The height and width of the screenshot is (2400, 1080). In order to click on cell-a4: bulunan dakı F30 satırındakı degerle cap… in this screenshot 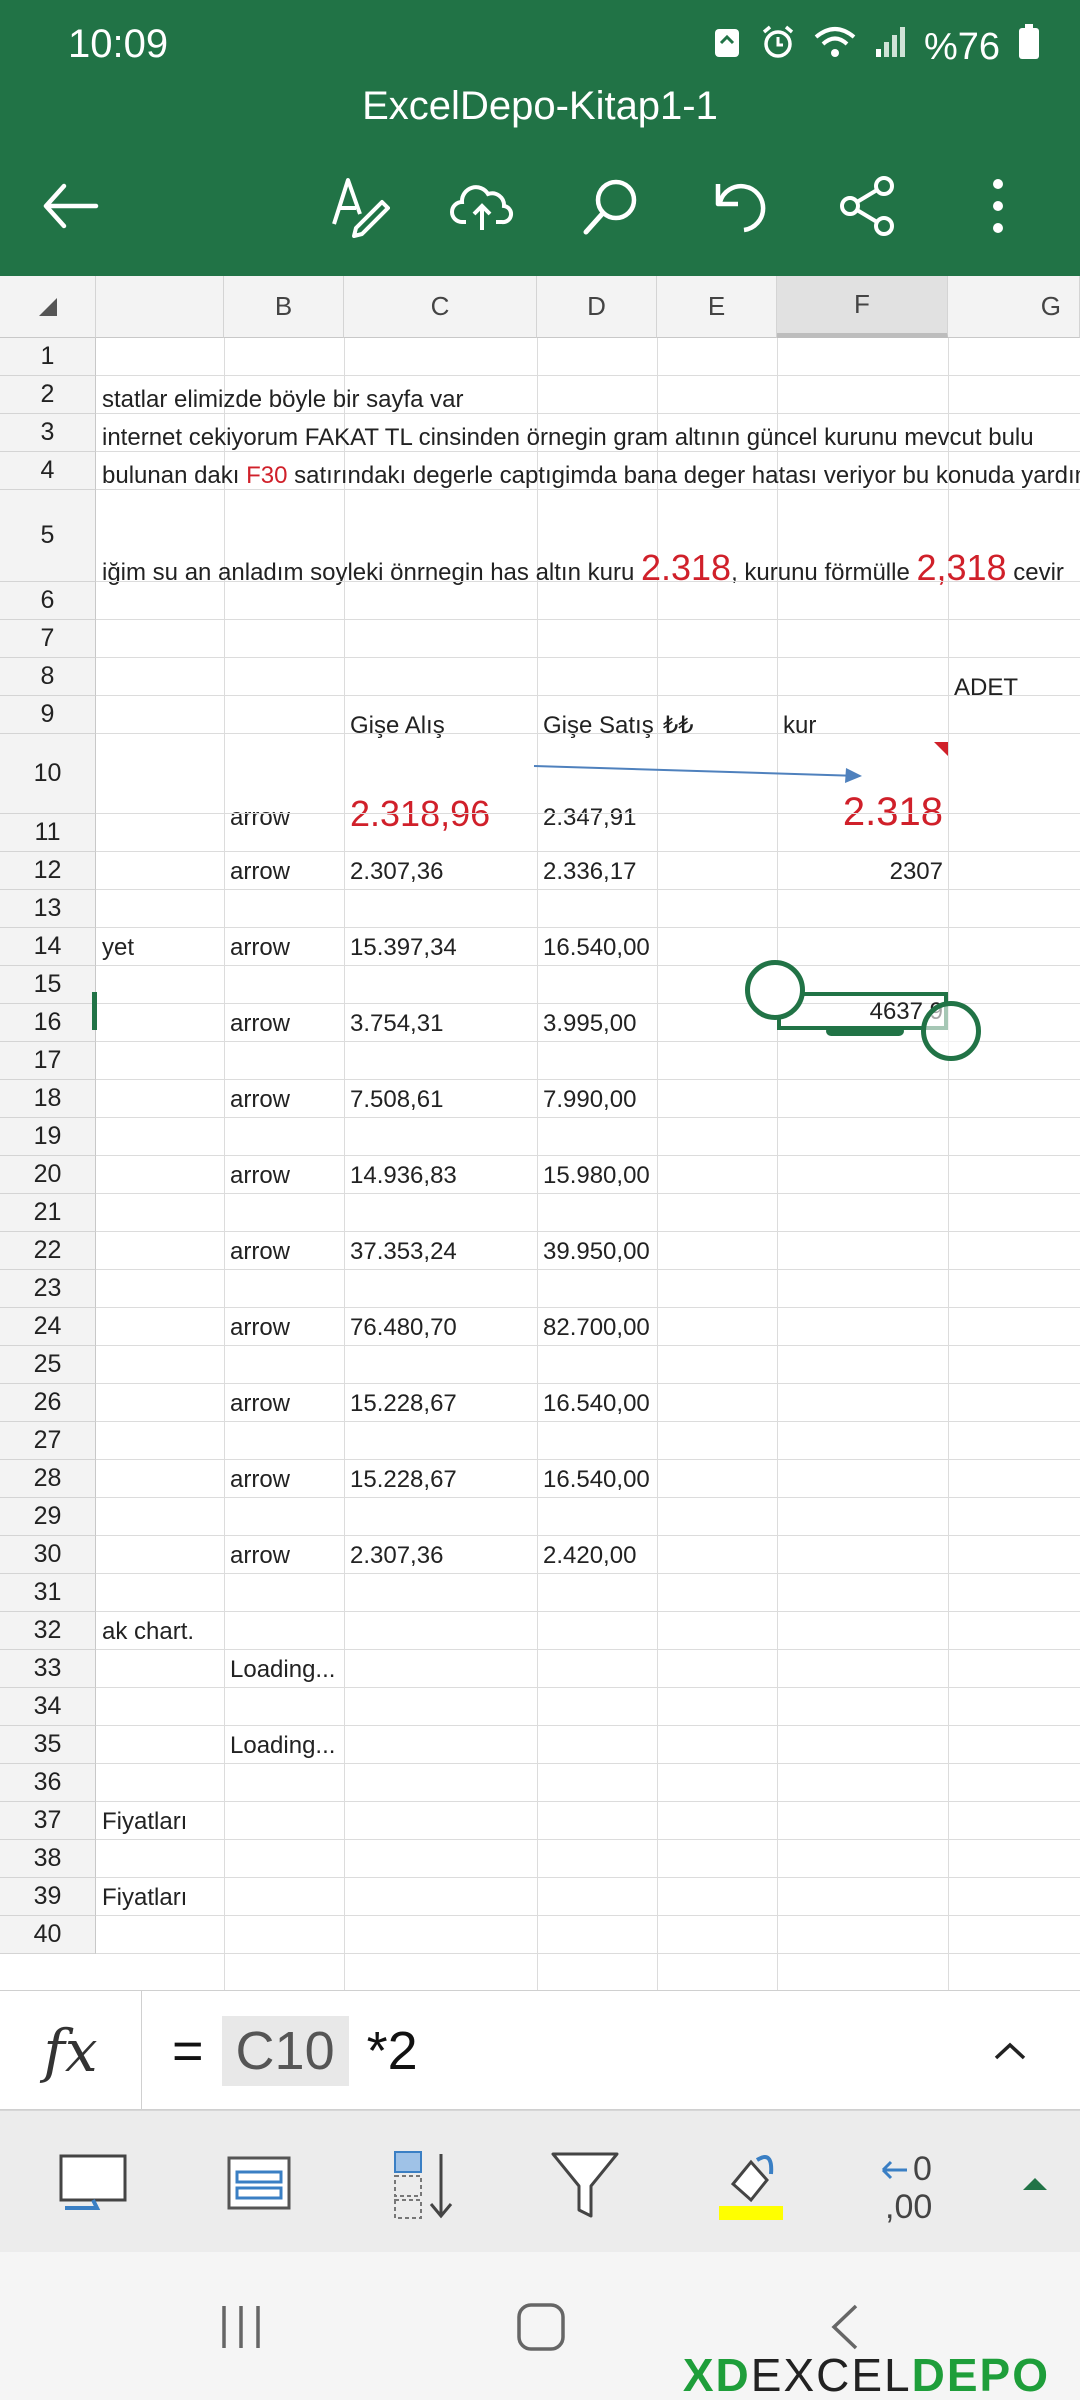, I will do `click(591, 476)`.